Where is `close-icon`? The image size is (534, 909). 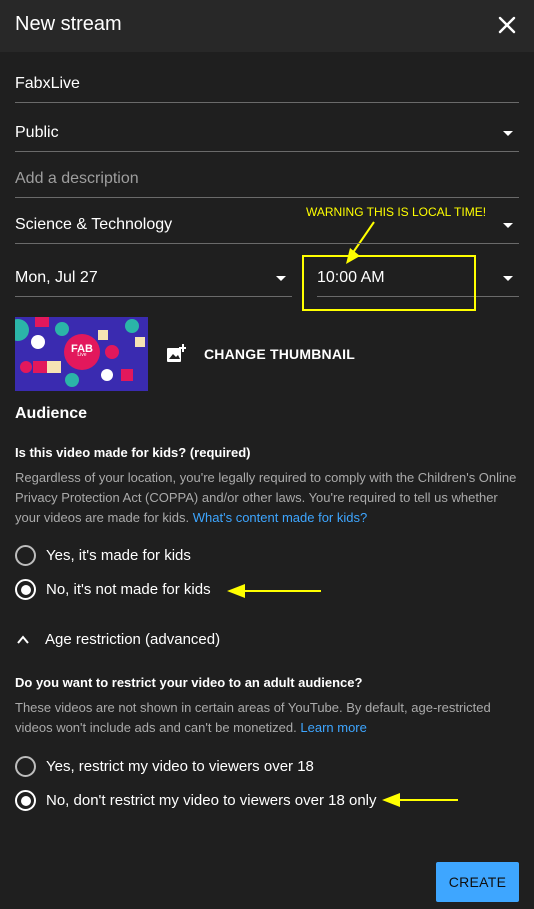 close-icon is located at coordinates (507, 25).